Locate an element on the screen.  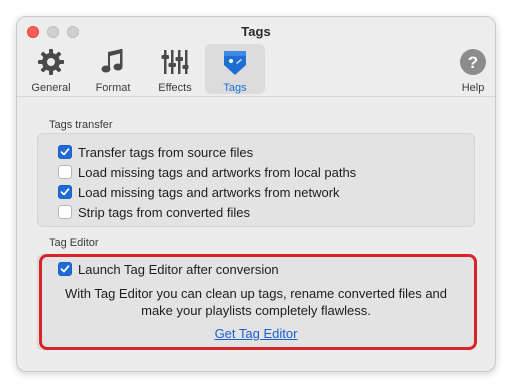
option-launch-tag-editor: Launch Tag Editor after conversion is located at coordinates (168, 269).